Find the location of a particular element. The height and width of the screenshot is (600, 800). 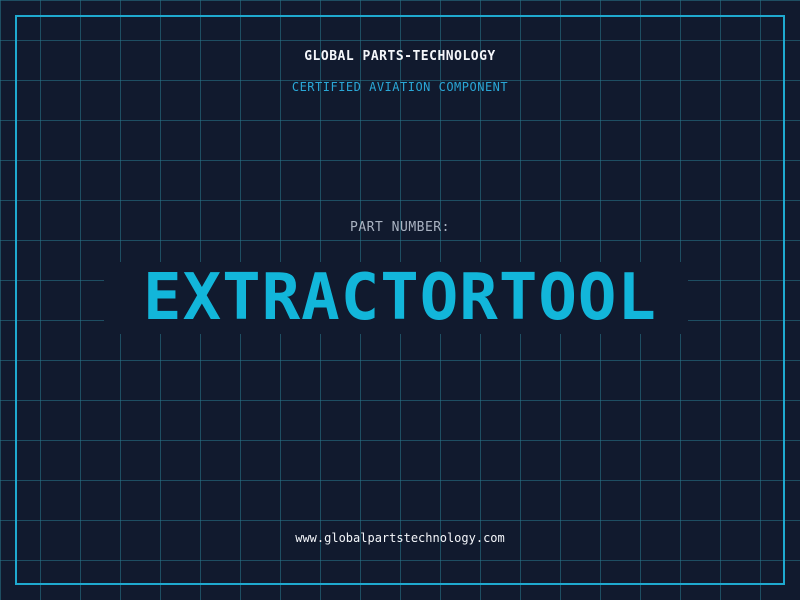

part-number-value: EXTRACTORTOOL is located at coordinates (400, 298).